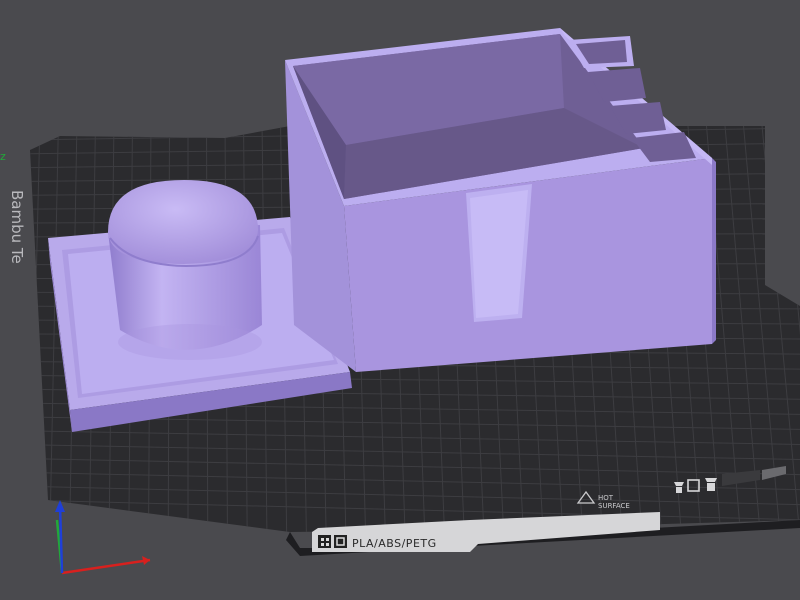  What do you see at coordinates (106, 566) in the screenshot?
I see `x-axis-line` at bounding box center [106, 566].